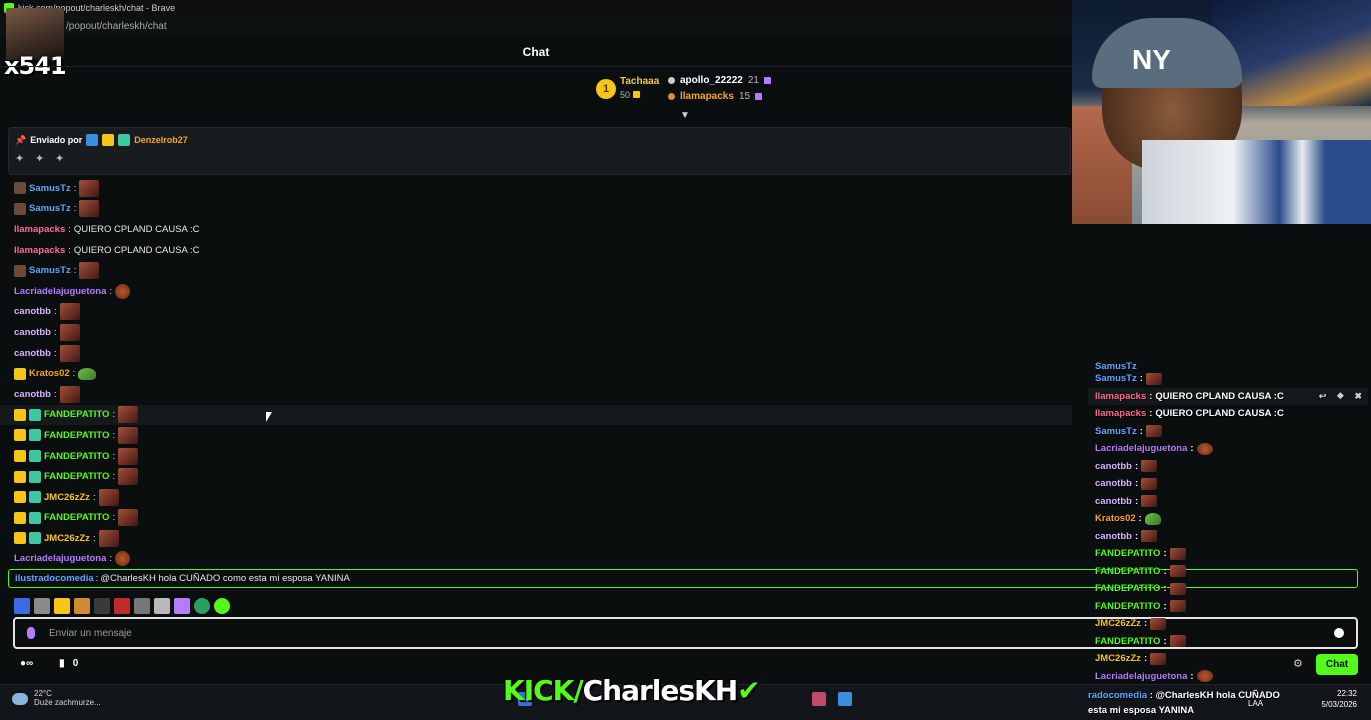 Image resolution: width=1371 pixels, height=720 pixels. I want to click on bronze-medal-icon, so click(671, 96).